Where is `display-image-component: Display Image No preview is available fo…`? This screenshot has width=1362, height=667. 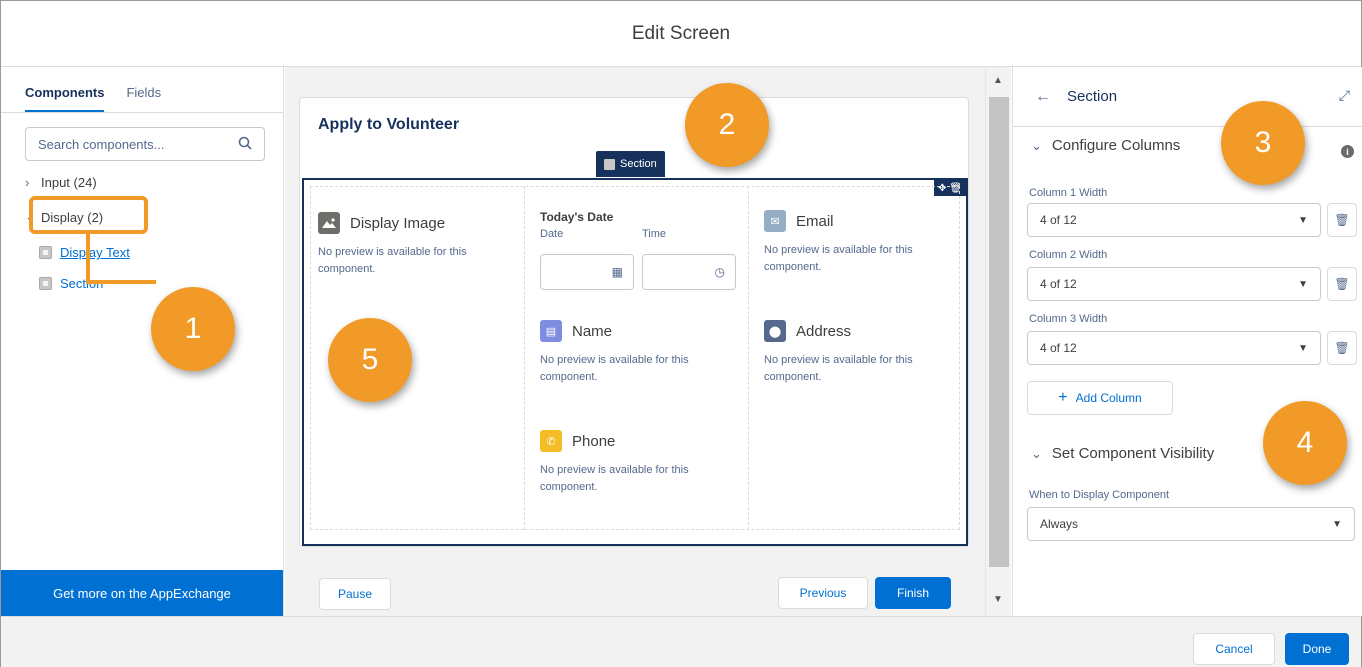
display-image-component: Display Image No preview is available fo… is located at coordinates (413, 245).